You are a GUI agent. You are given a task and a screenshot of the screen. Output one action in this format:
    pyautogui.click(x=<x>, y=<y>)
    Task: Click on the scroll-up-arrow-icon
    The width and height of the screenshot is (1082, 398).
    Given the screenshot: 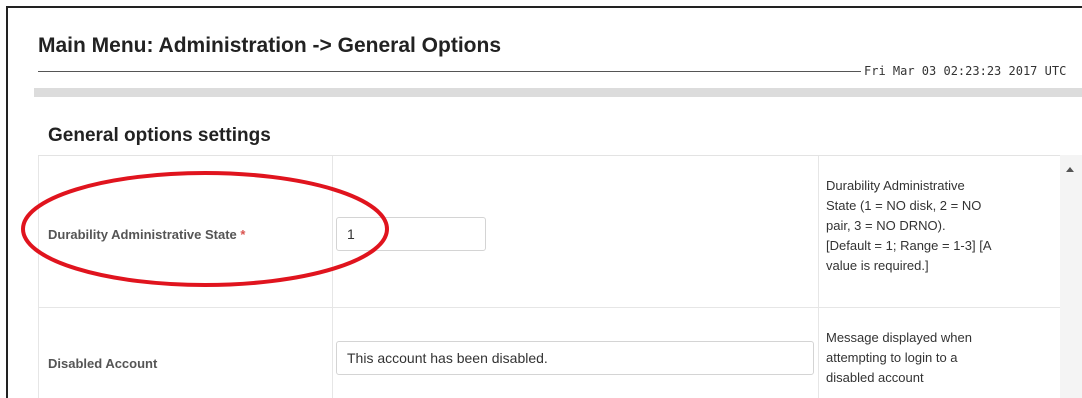 What is the action you would take?
    pyautogui.click(x=1070, y=169)
    